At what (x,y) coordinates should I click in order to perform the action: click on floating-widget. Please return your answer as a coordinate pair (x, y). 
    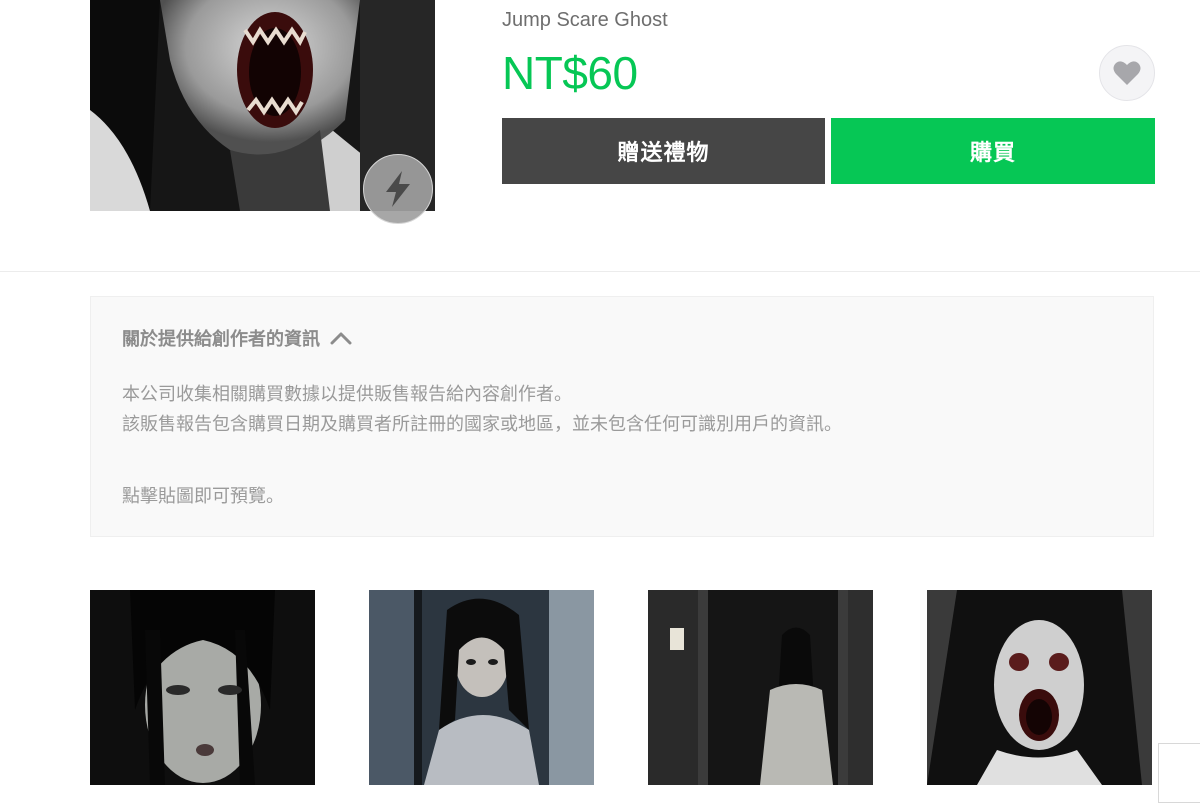
    Looking at the image, I should click on (1179, 773).